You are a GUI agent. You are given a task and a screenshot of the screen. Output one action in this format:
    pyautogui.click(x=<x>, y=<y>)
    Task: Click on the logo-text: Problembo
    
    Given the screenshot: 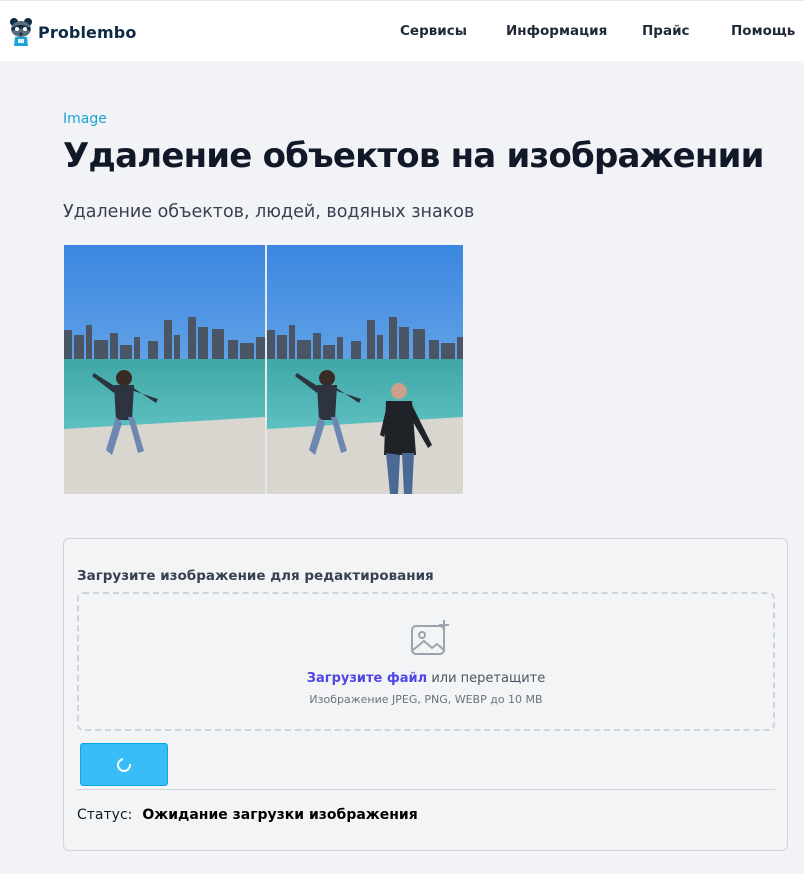 What is the action you would take?
    pyautogui.click(x=87, y=32)
    